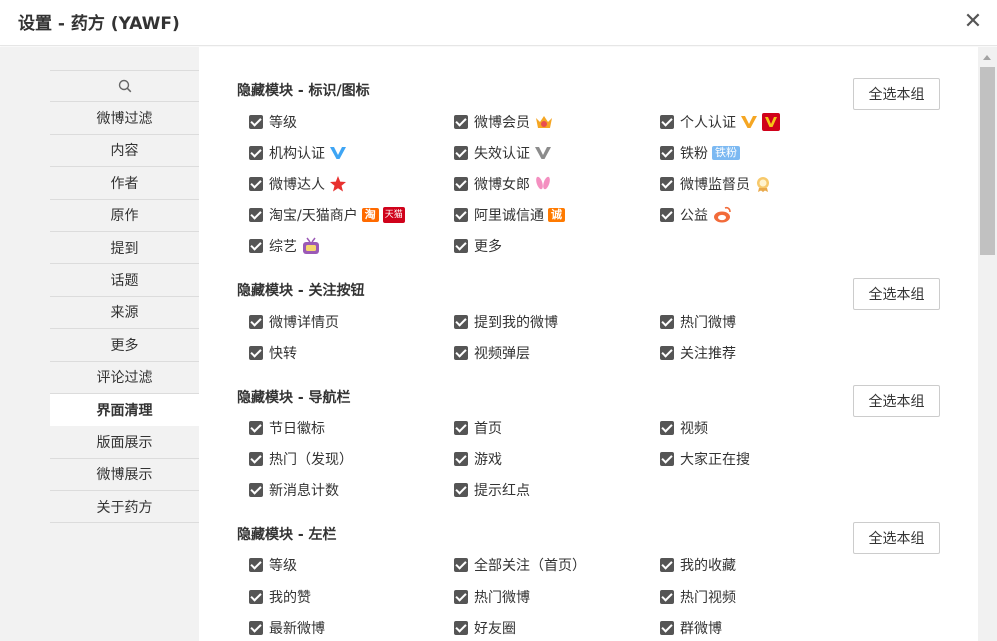  Describe the element at coordinates (544, 122) in the screenshot. I see `vip-crown-icon` at that location.